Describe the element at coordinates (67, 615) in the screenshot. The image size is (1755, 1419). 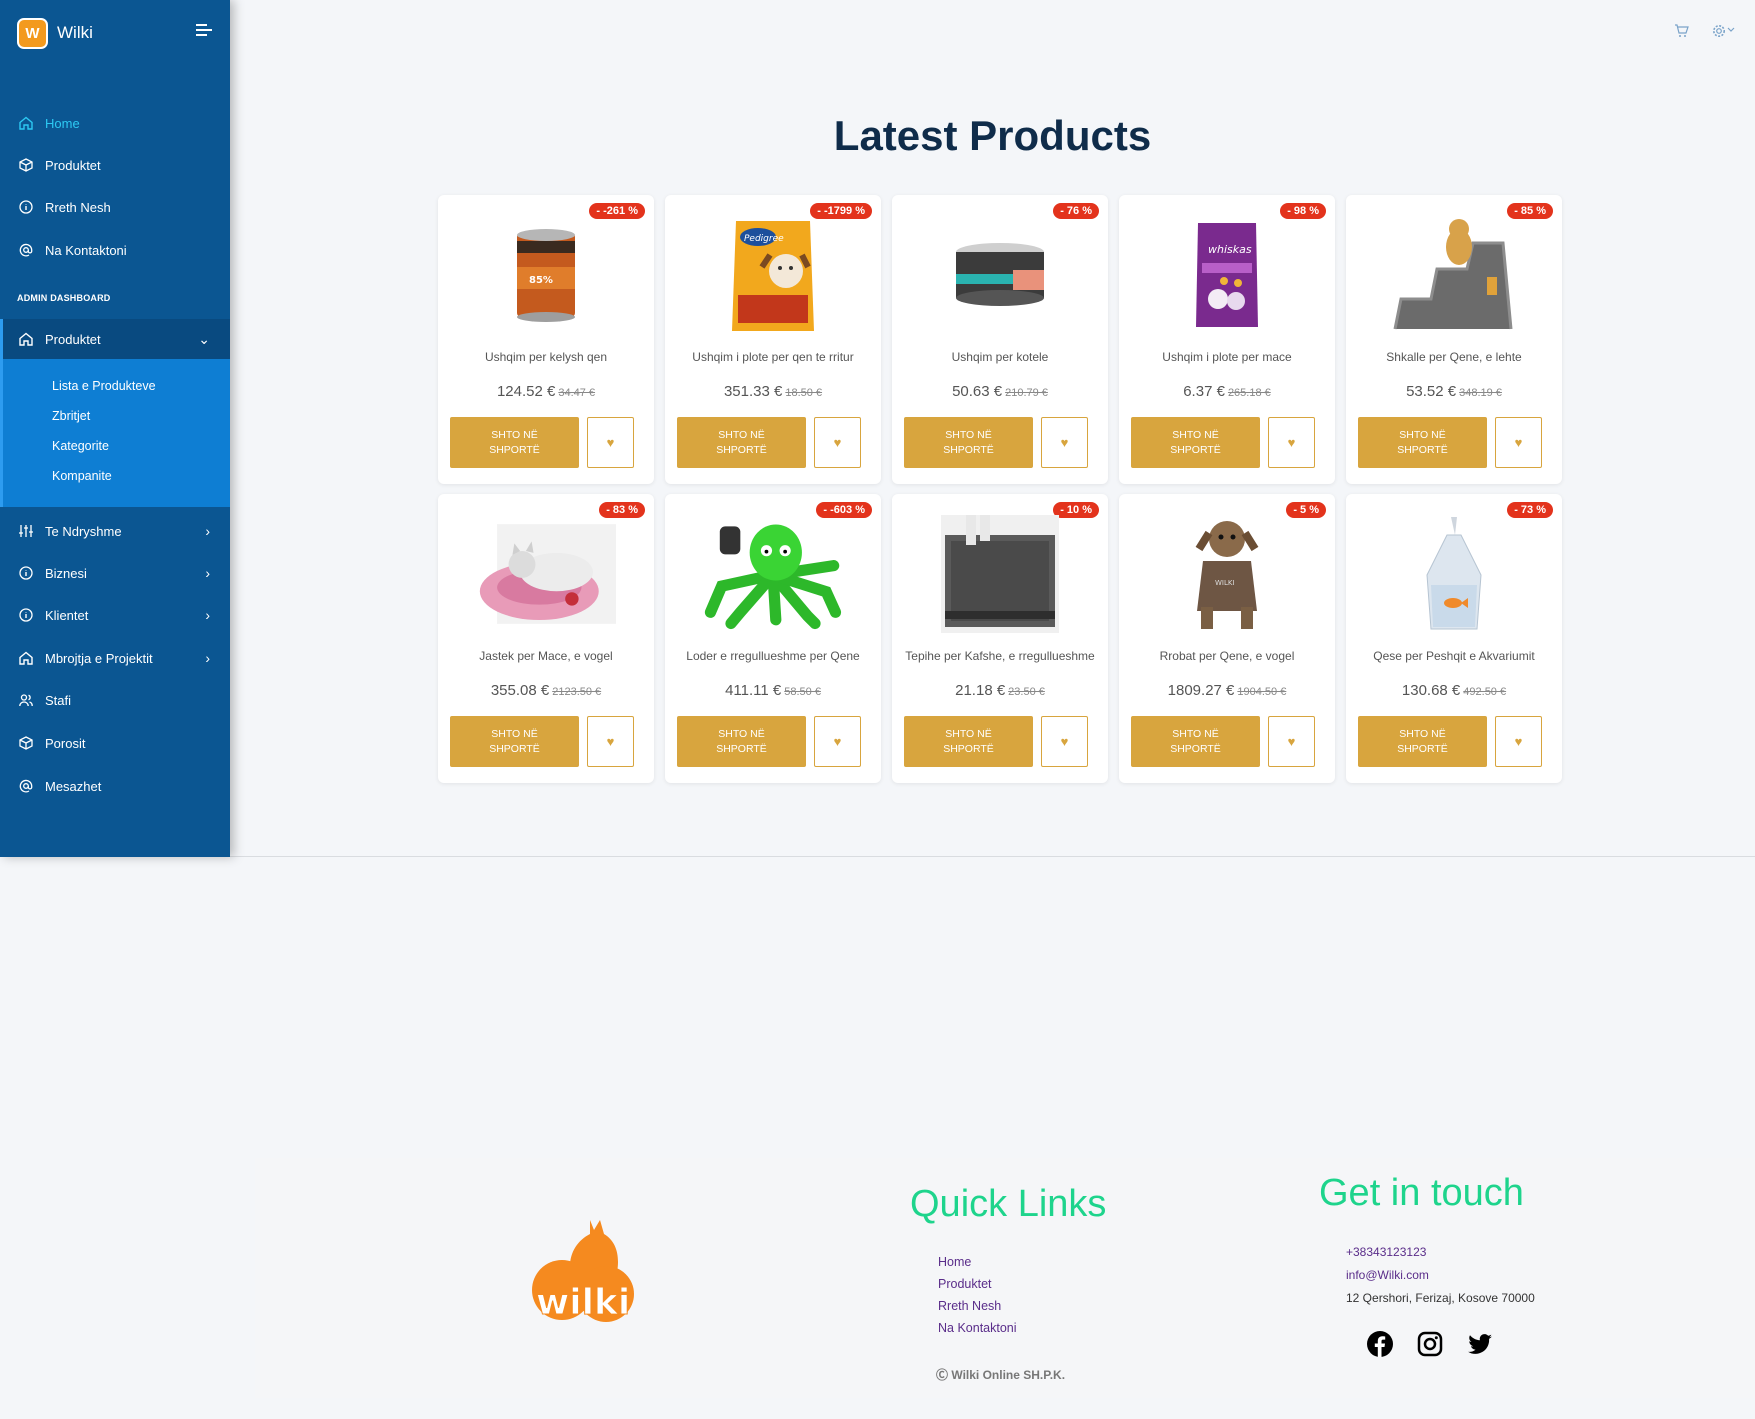
I see `sidebar-item-label: Klientet` at that location.